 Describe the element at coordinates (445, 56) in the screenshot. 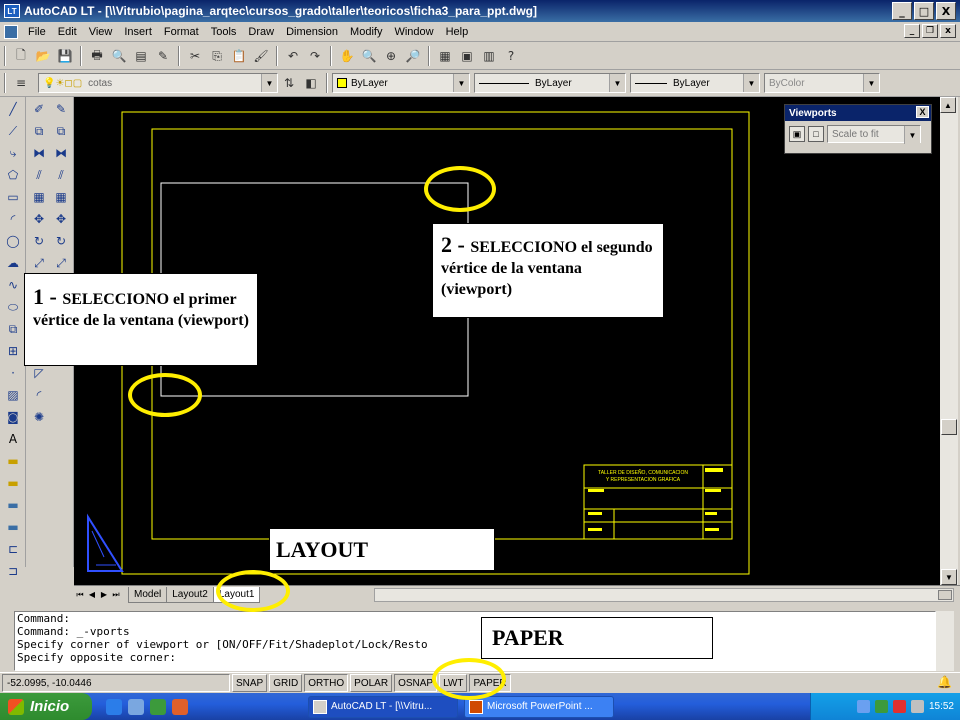

I see `properties-icon: ▦` at that location.